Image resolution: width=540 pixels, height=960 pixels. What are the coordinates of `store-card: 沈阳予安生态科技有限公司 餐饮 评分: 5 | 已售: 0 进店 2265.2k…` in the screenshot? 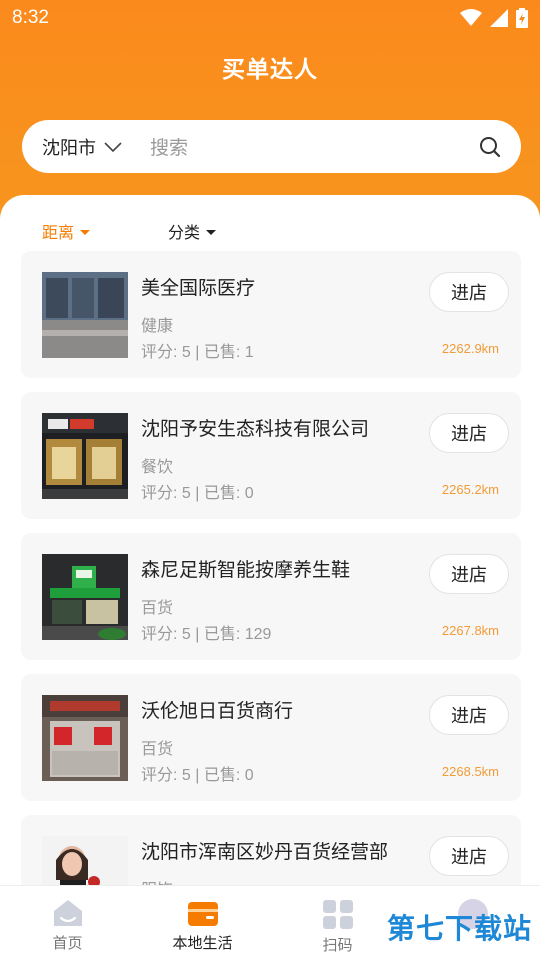 It's located at (271, 455).